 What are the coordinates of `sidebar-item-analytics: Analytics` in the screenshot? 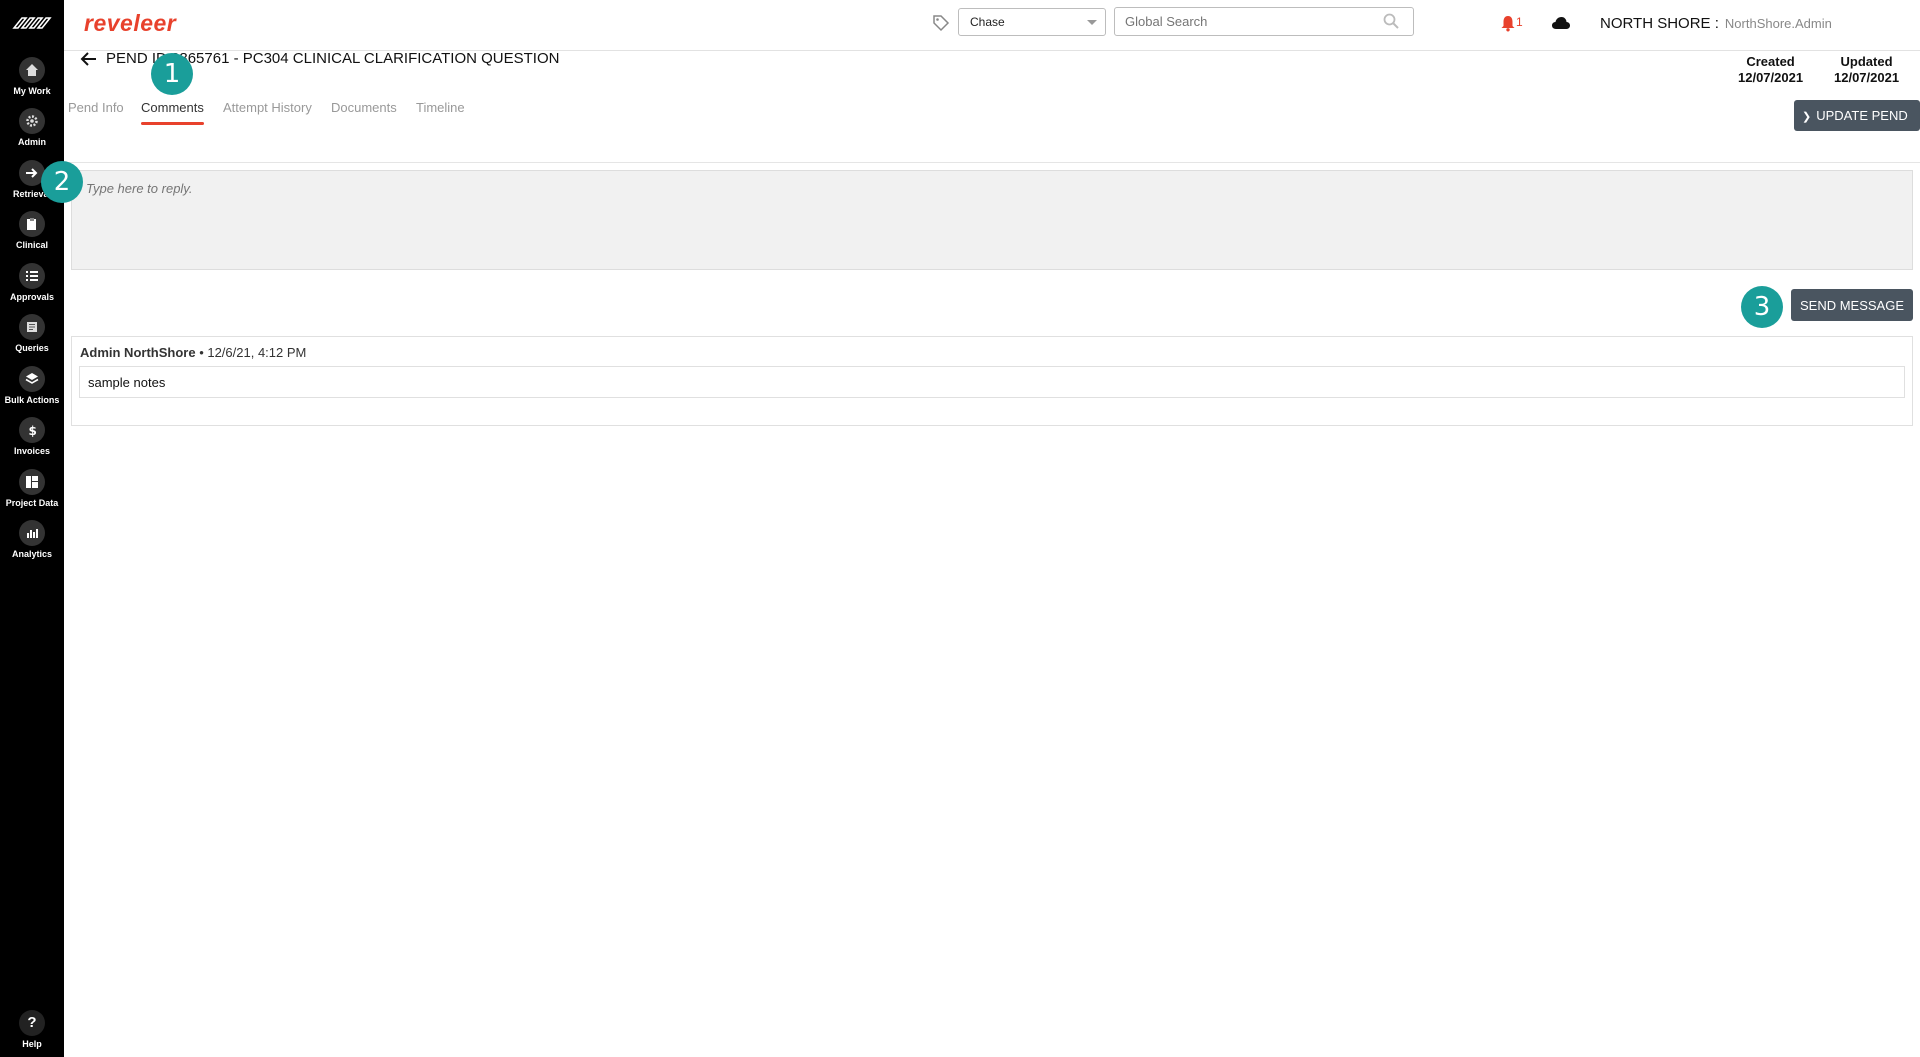 It's located at (32, 544).